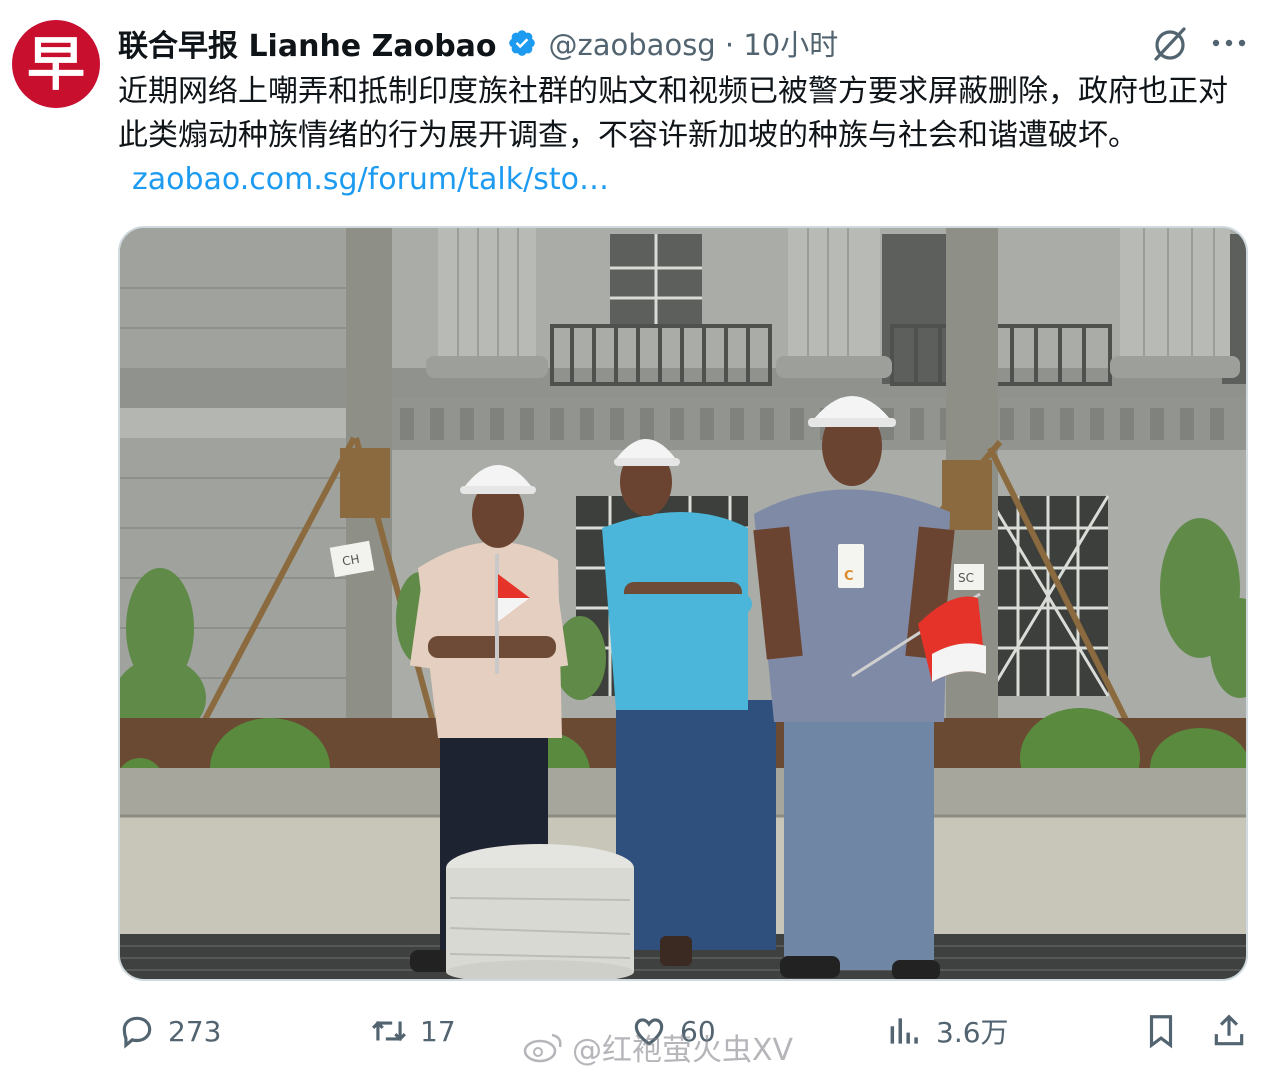 The height and width of the screenshot is (1079, 1280). I want to click on weibo-watermark: @红袍萤火虫XV, so click(657, 1047).